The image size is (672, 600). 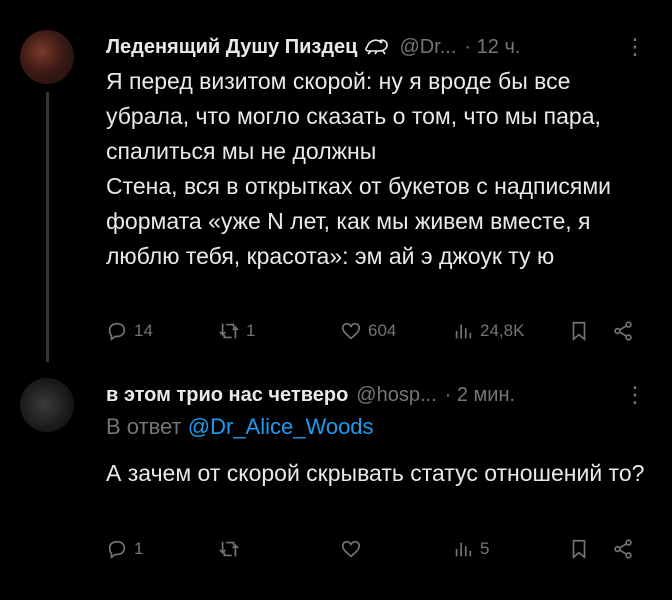 I want to click on like-count: 604, so click(x=382, y=330).